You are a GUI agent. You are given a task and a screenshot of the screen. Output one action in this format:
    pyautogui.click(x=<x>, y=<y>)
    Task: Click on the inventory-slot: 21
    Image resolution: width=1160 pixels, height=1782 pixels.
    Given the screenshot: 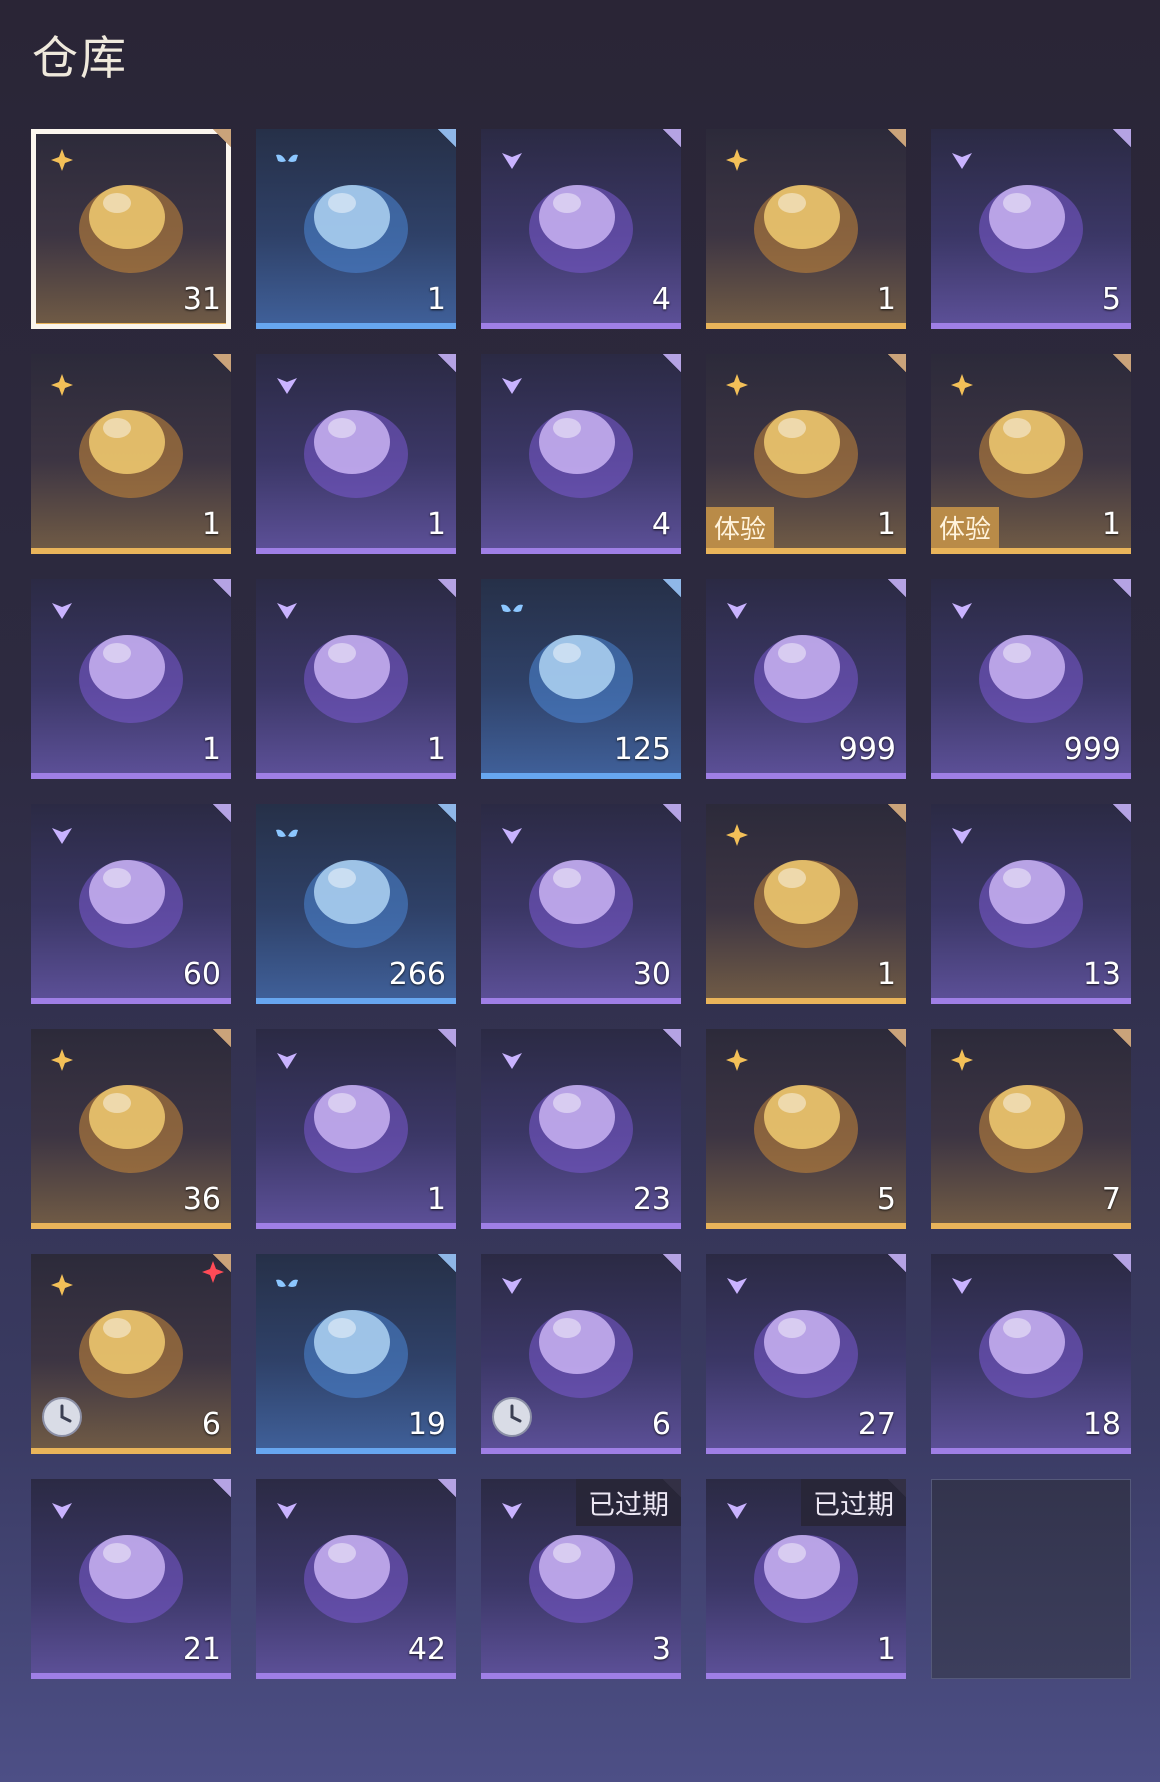 What is the action you would take?
    pyautogui.click(x=131, y=1579)
    